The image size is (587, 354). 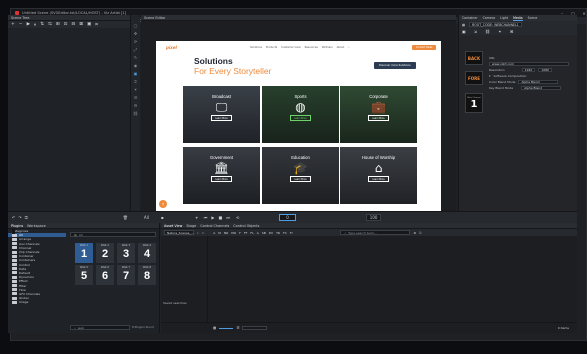 I want to click on sort-vertical-icon: ⇅, so click(x=42, y=24).